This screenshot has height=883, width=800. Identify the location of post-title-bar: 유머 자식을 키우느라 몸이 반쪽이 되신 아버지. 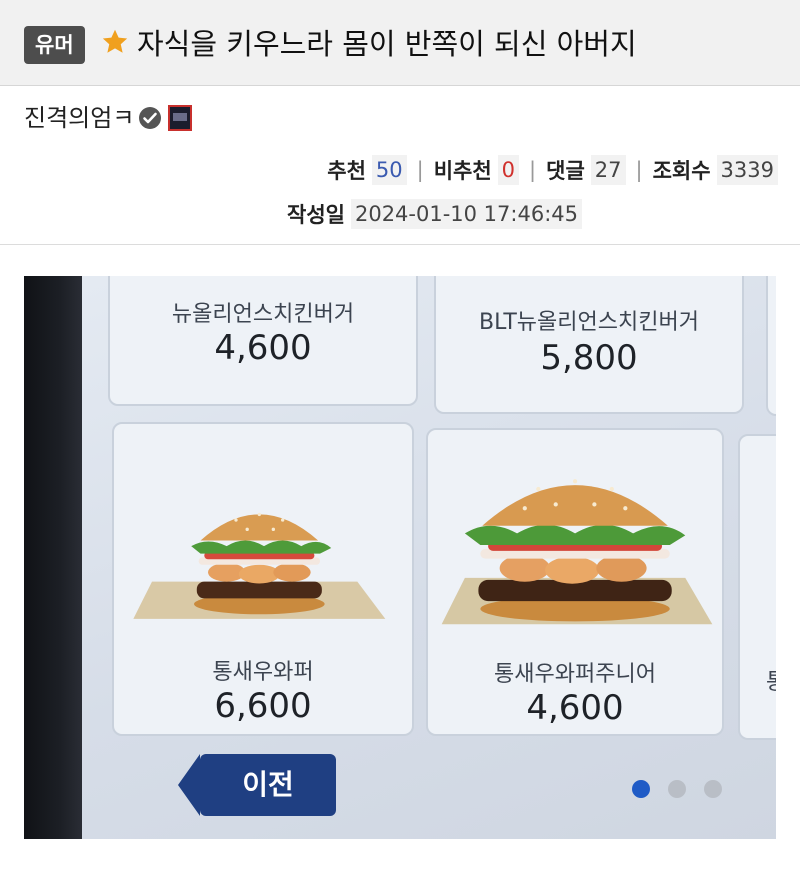
(400, 43).